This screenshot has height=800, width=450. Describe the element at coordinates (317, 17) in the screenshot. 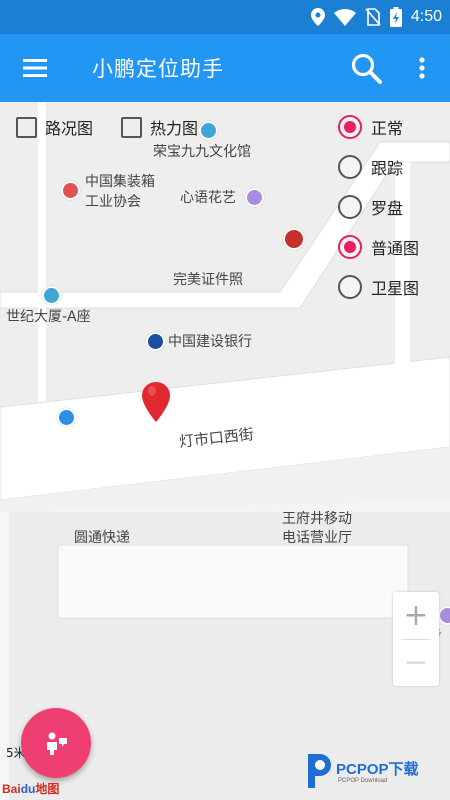

I see `location-icon` at that location.